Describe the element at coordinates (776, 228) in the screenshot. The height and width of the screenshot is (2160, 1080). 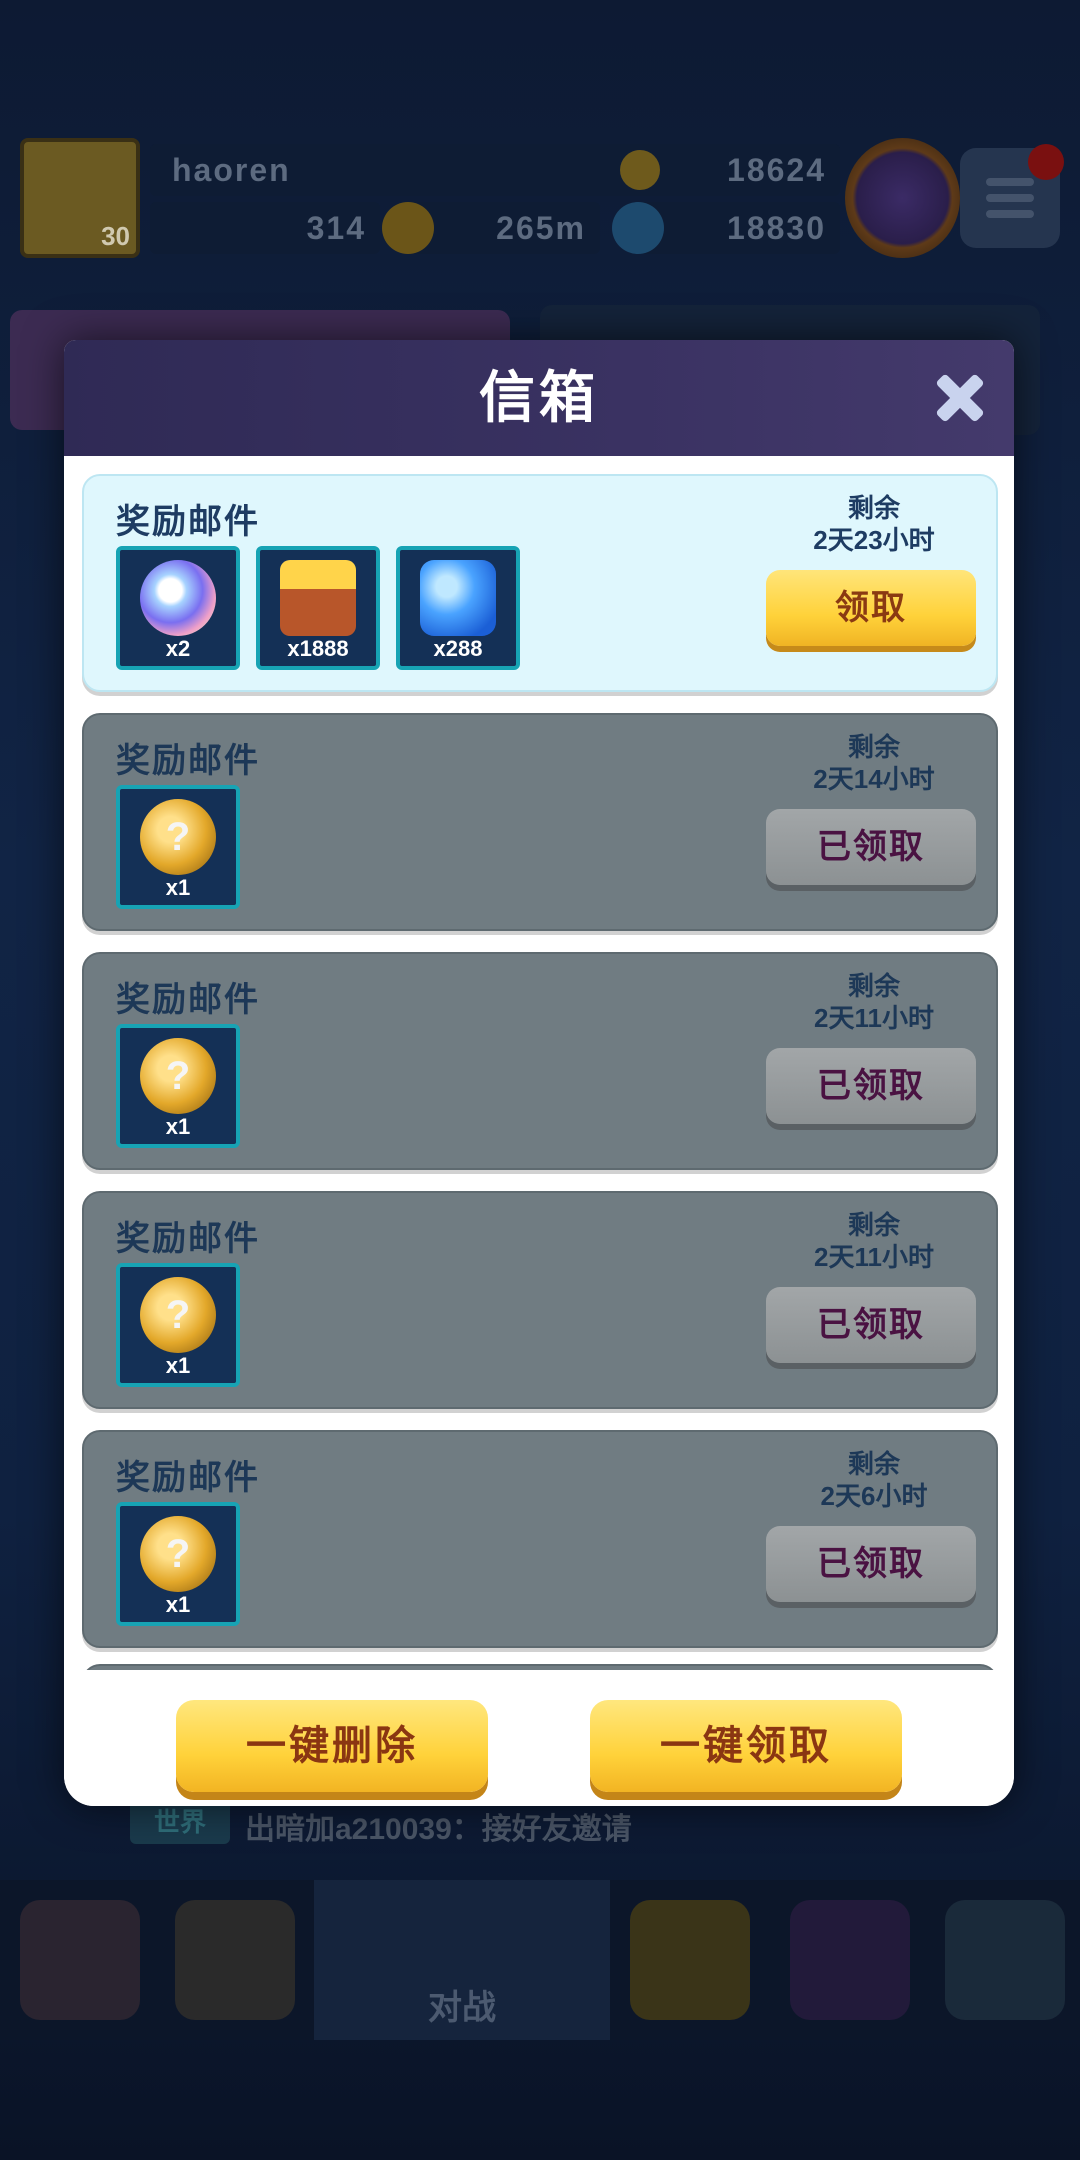
I see `resource-3-value: 18830` at that location.